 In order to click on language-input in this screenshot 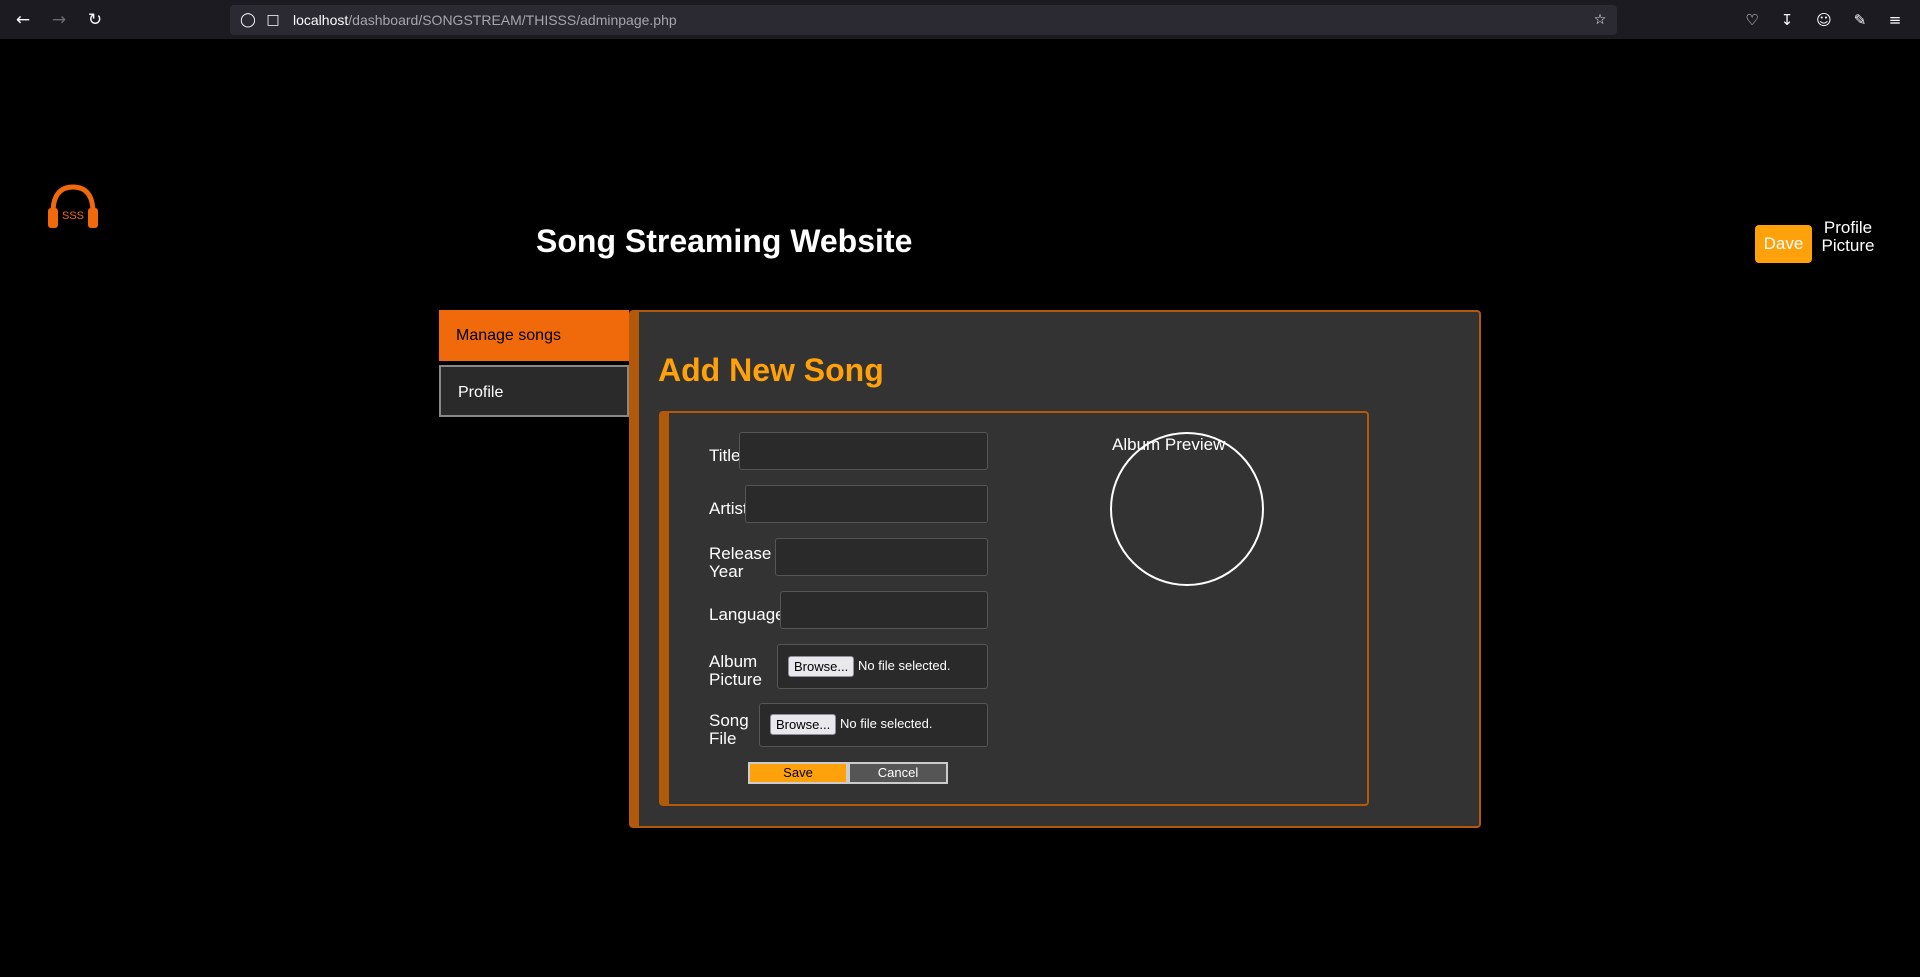, I will do `click(884, 610)`.